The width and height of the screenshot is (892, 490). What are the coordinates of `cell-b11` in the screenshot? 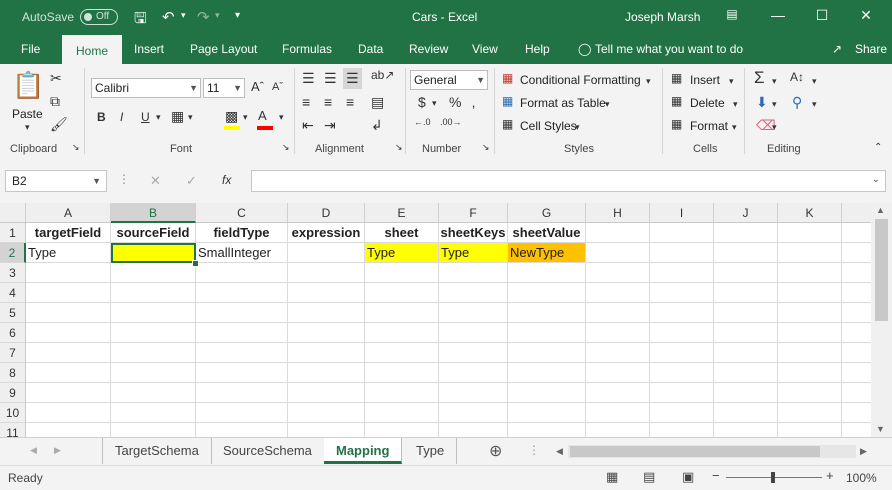 It's located at (153, 430).